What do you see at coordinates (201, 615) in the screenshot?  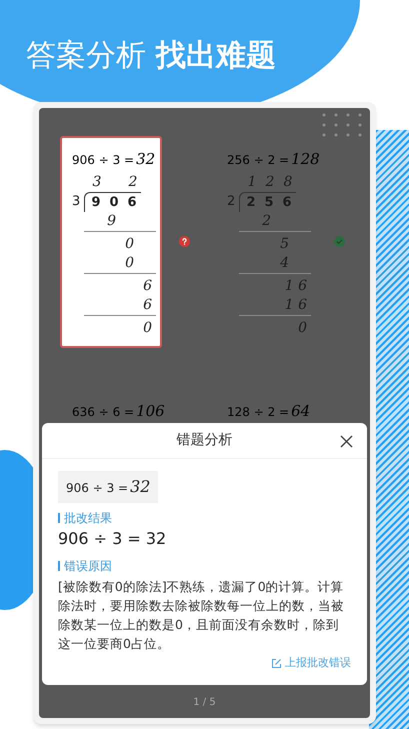 I see `error-reason-text: [被除数有0的除法]不熟练，遗漏了0的计算。计算除法时，要用除数去除被除数每一位上的数，当被除数某一位上的数是0，且前面没有余数时，除到这一位要商0占位。` at bounding box center [201, 615].